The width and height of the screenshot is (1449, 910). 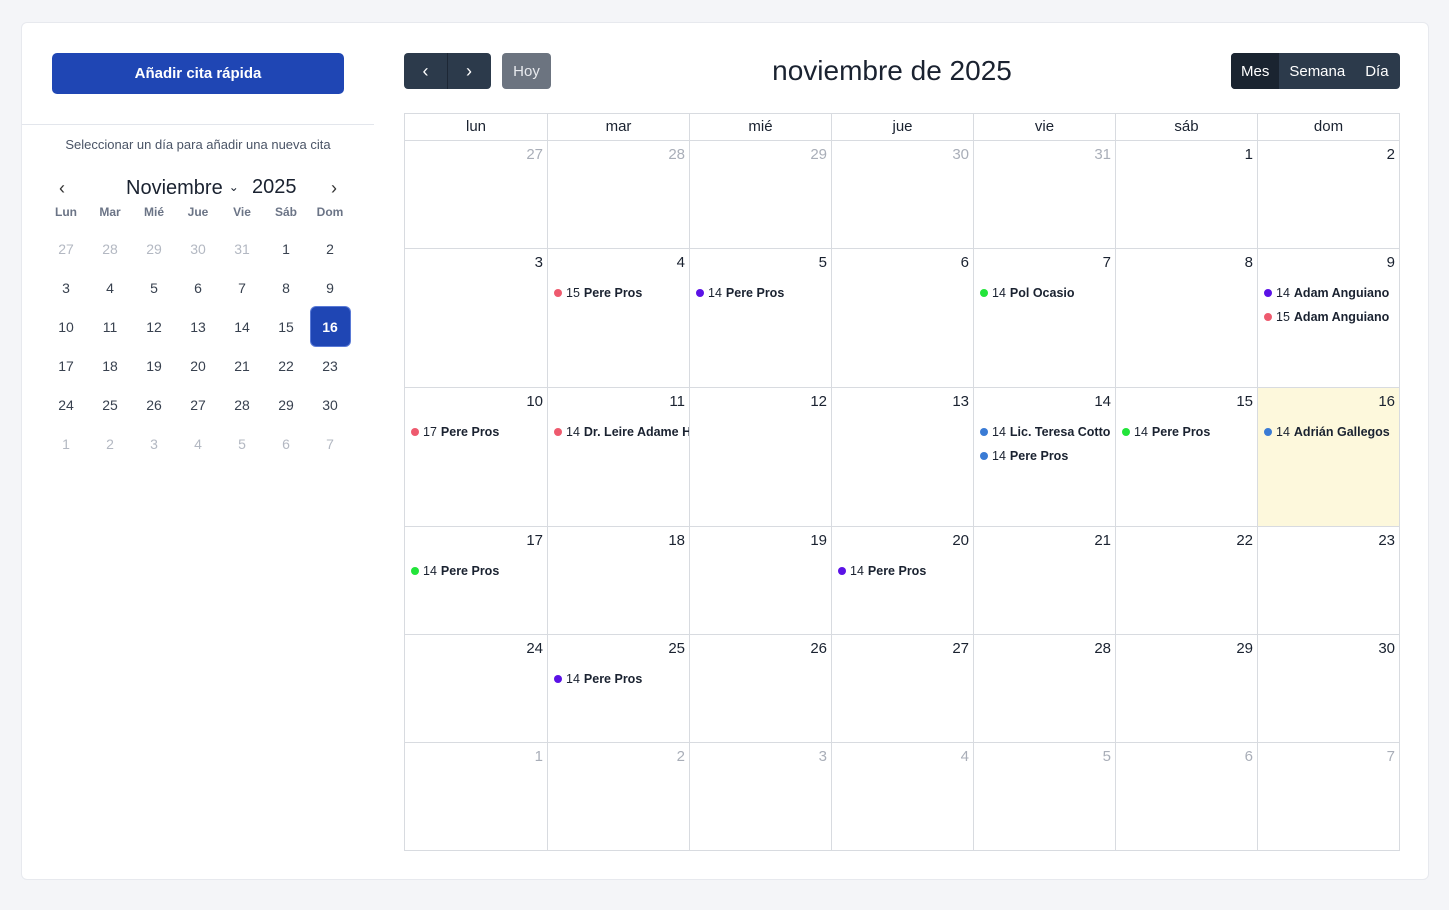 What do you see at coordinates (618, 318) in the screenshot?
I see `day-cell: 4 15 Pere Pros` at bounding box center [618, 318].